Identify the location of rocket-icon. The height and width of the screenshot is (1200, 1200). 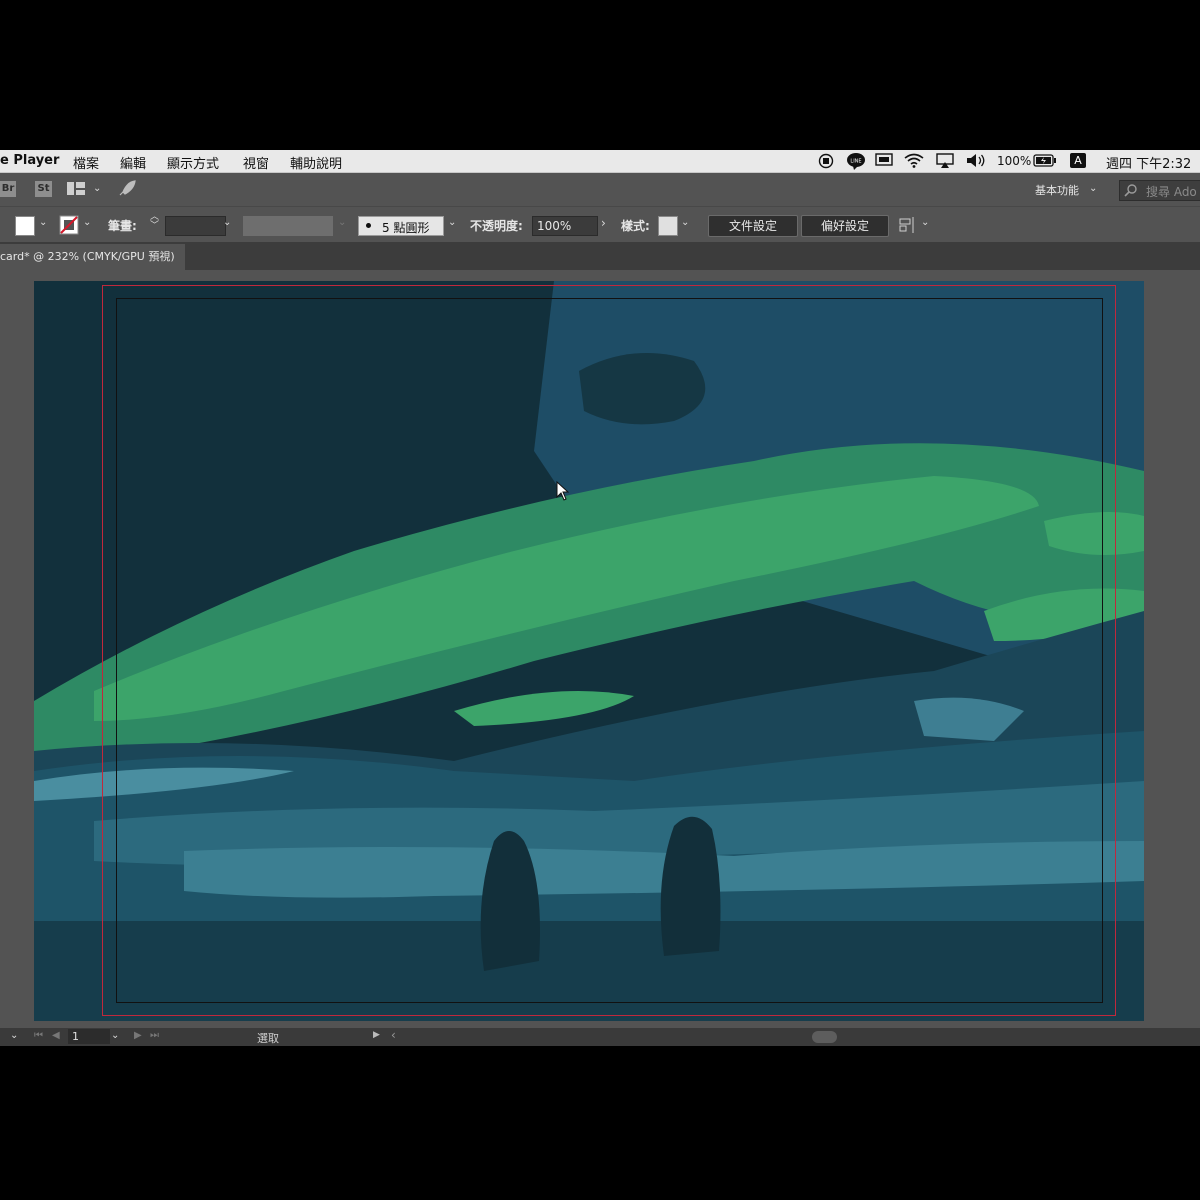
(127, 189).